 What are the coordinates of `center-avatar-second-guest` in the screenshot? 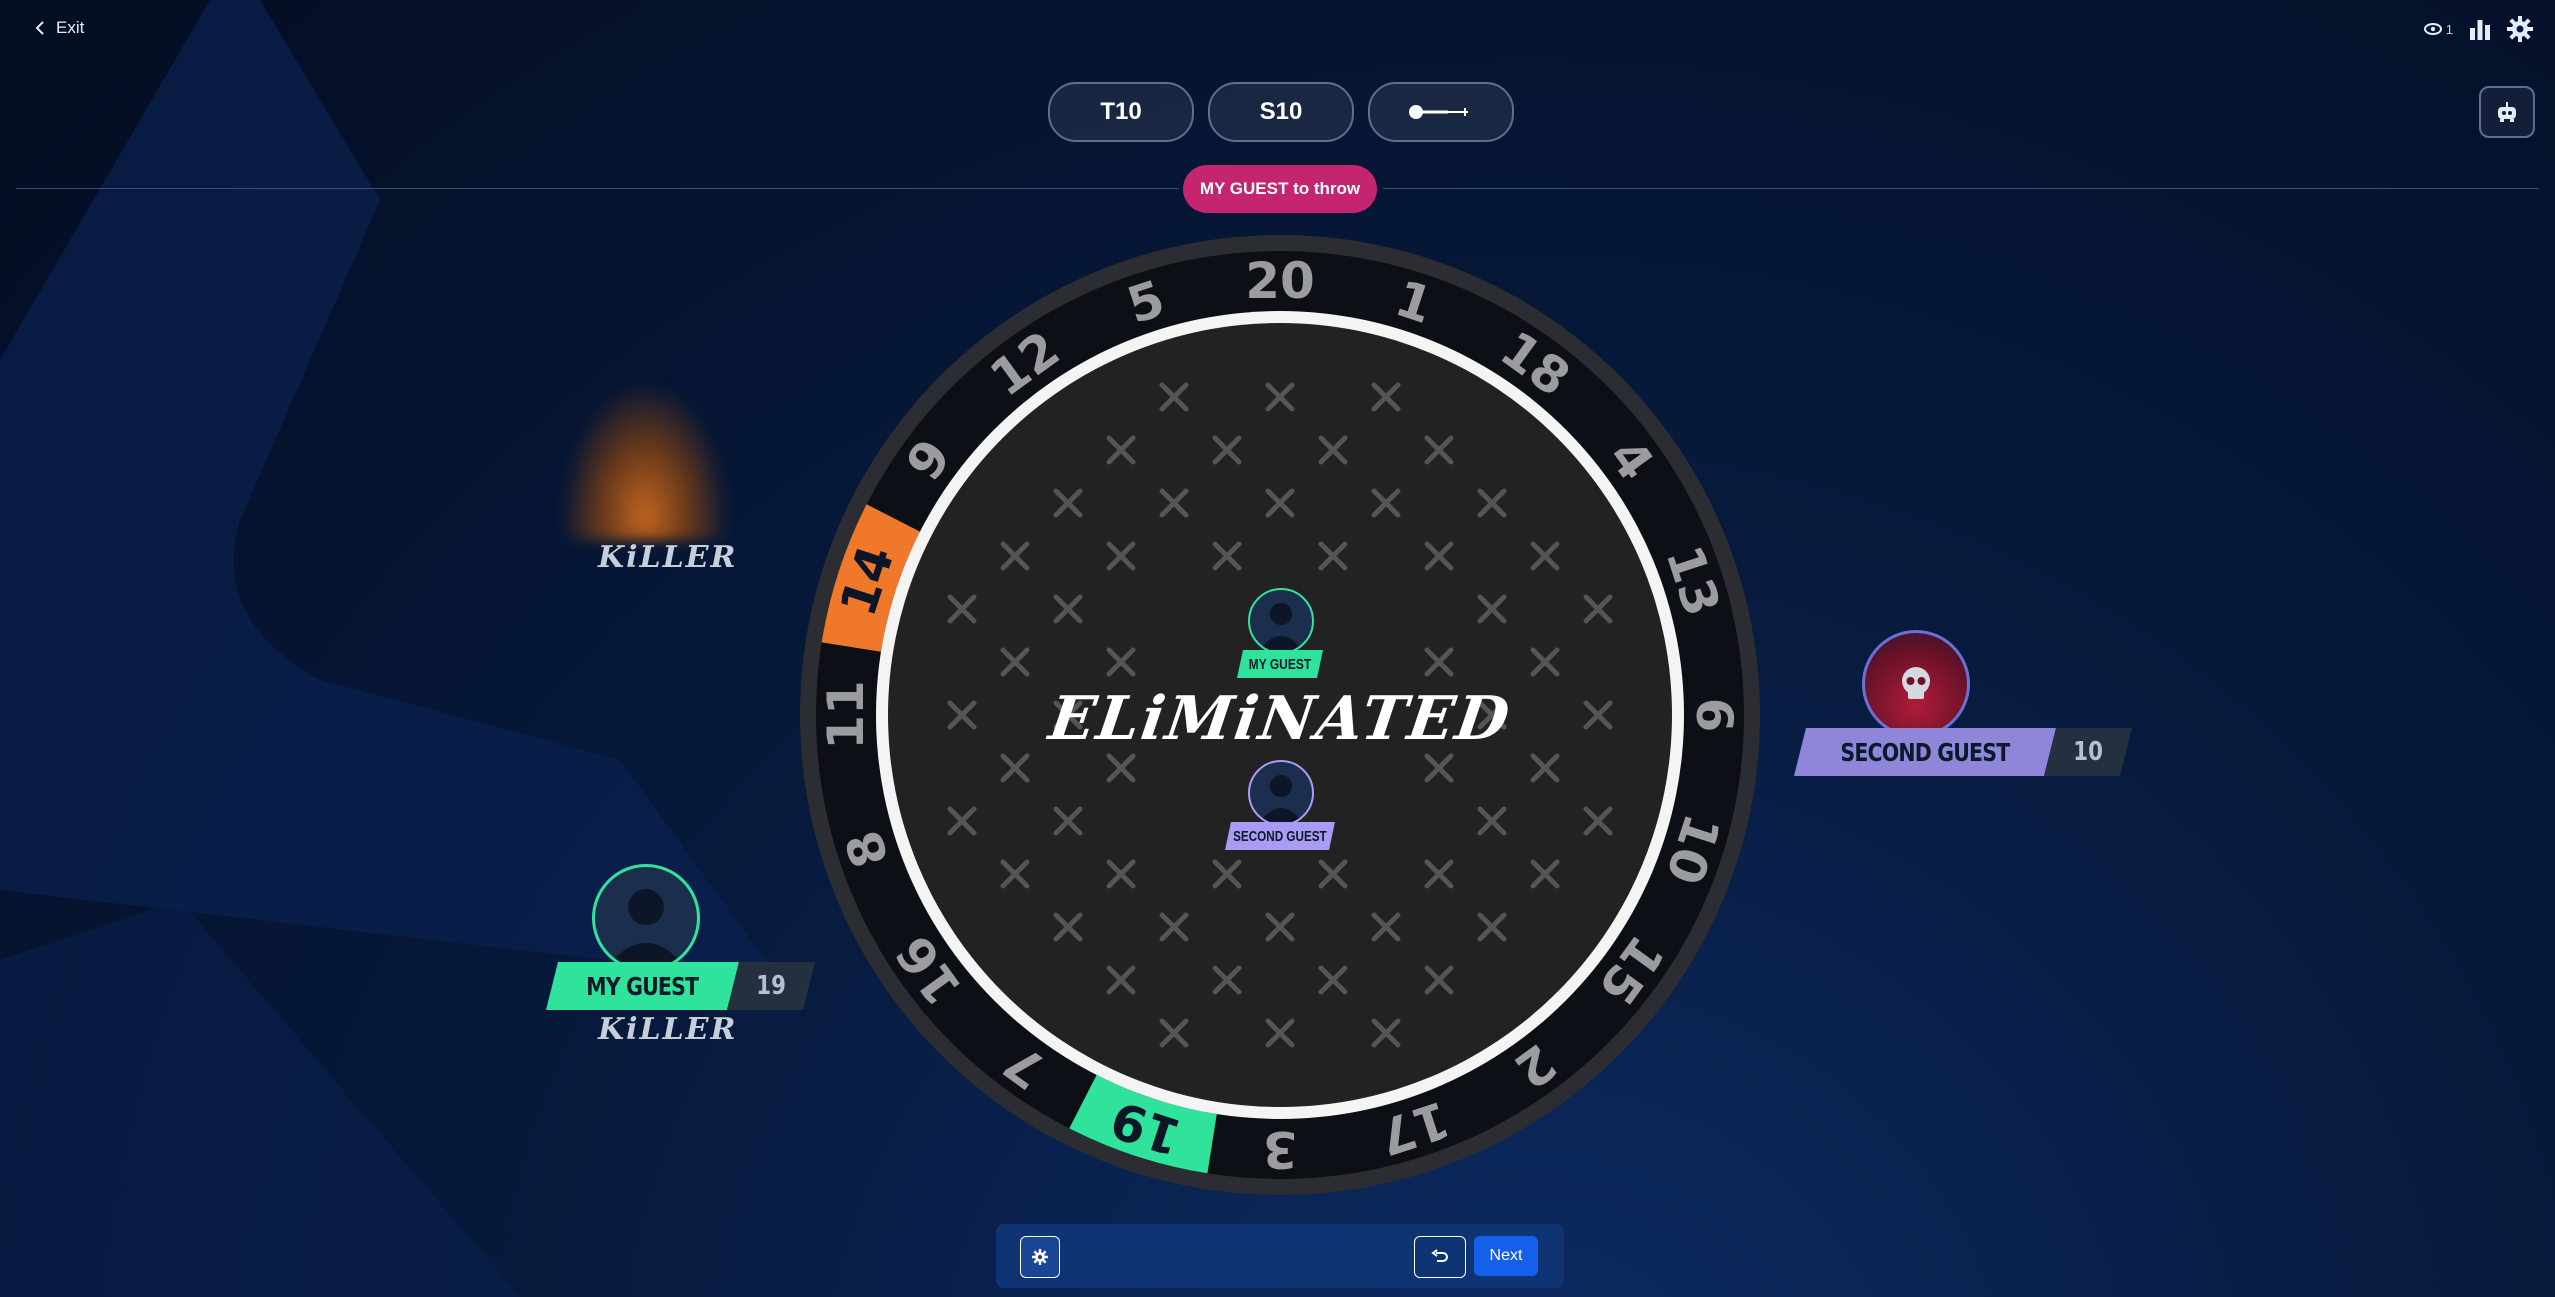 It's located at (1281, 793).